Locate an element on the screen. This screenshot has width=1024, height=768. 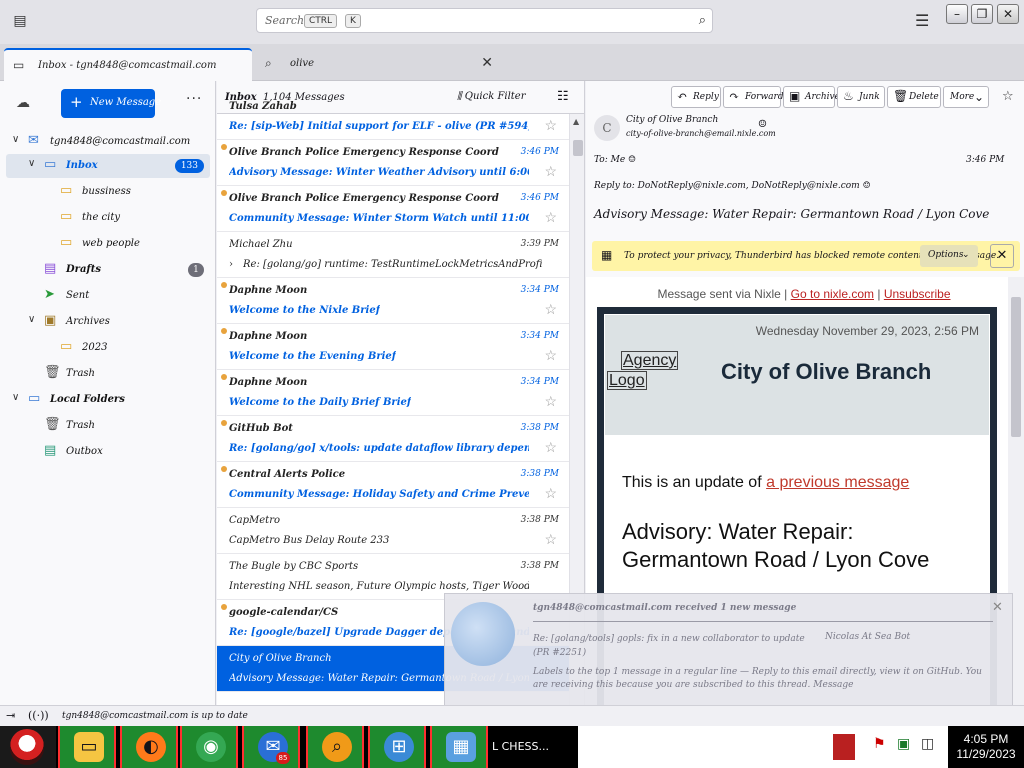
folder-the-city: ▭ the city is located at coordinates (108, 218).